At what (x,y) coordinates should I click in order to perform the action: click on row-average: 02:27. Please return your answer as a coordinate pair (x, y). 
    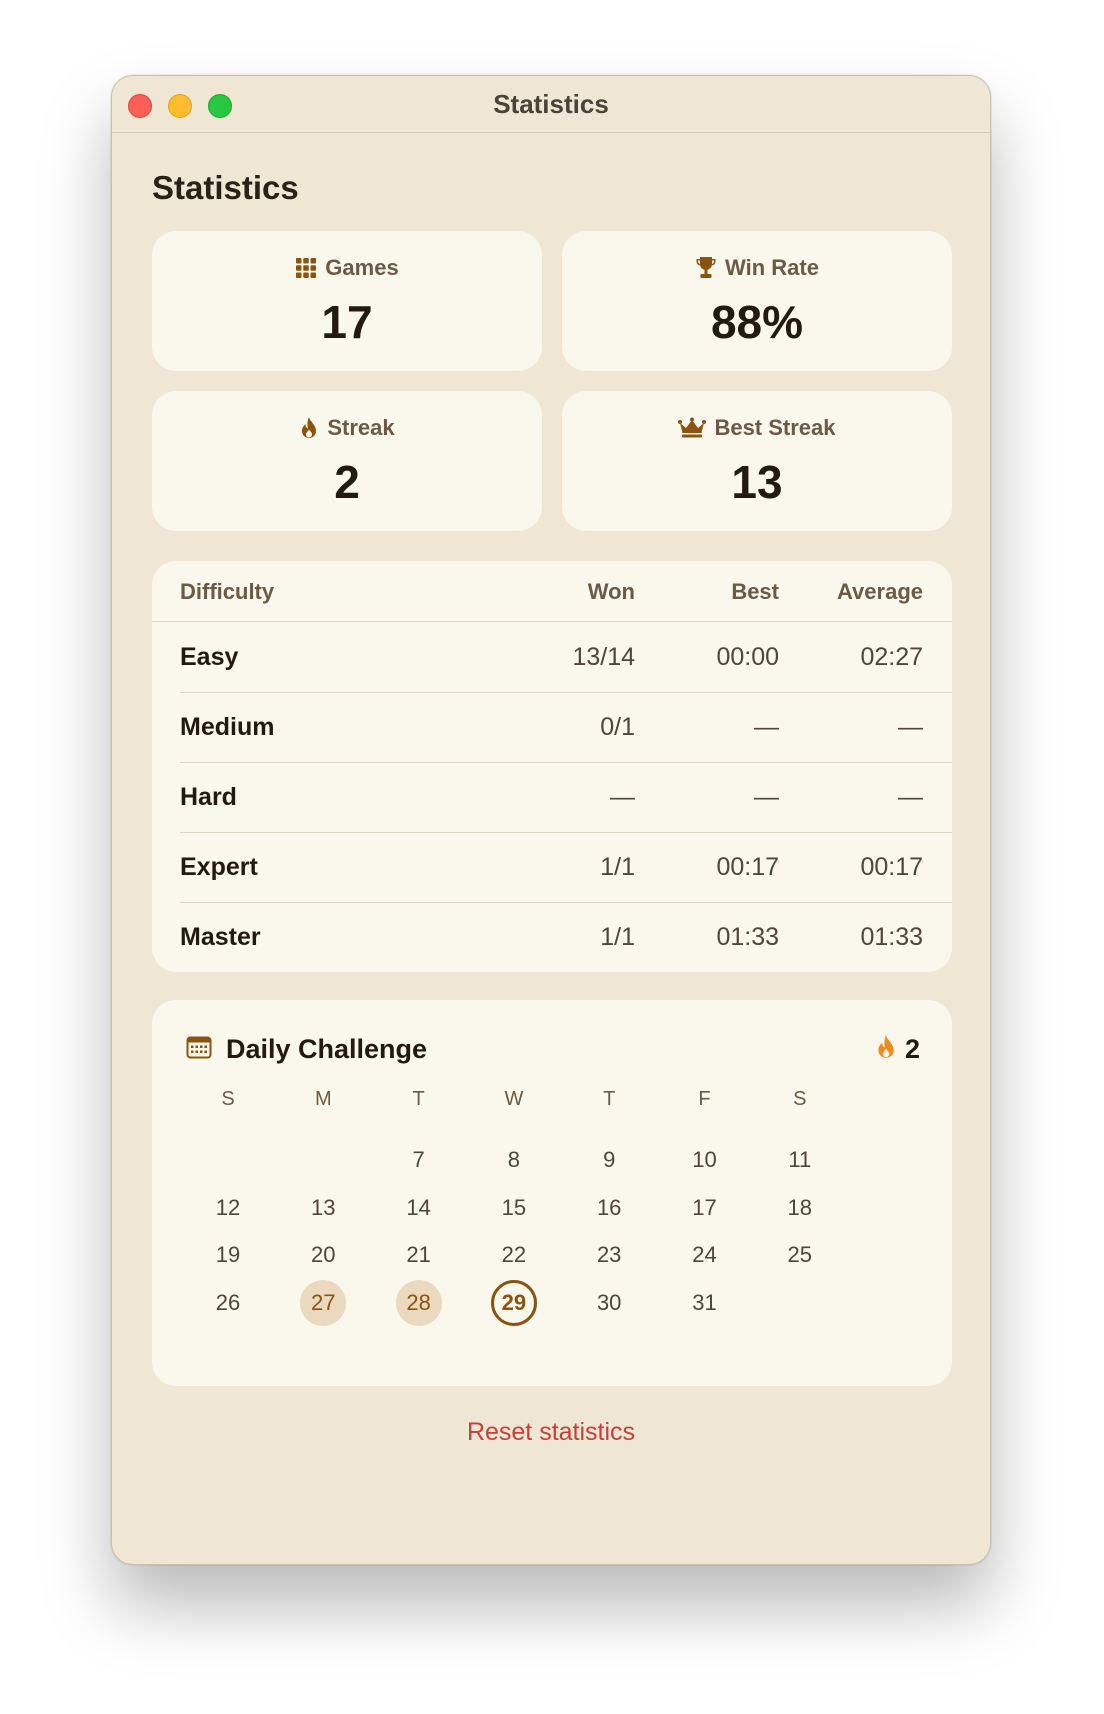
    Looking at the image, I should click on (891, 657).